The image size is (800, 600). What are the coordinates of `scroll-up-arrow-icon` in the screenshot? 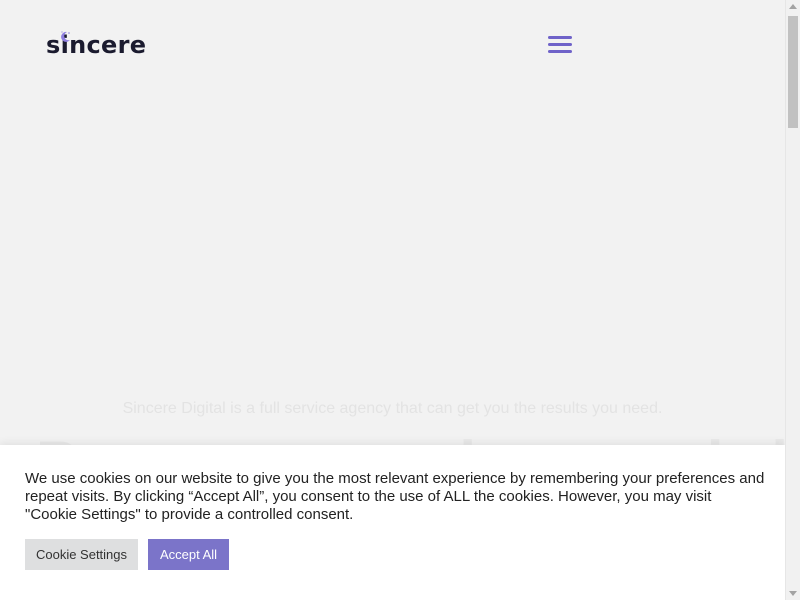 It's located at (793, 6).